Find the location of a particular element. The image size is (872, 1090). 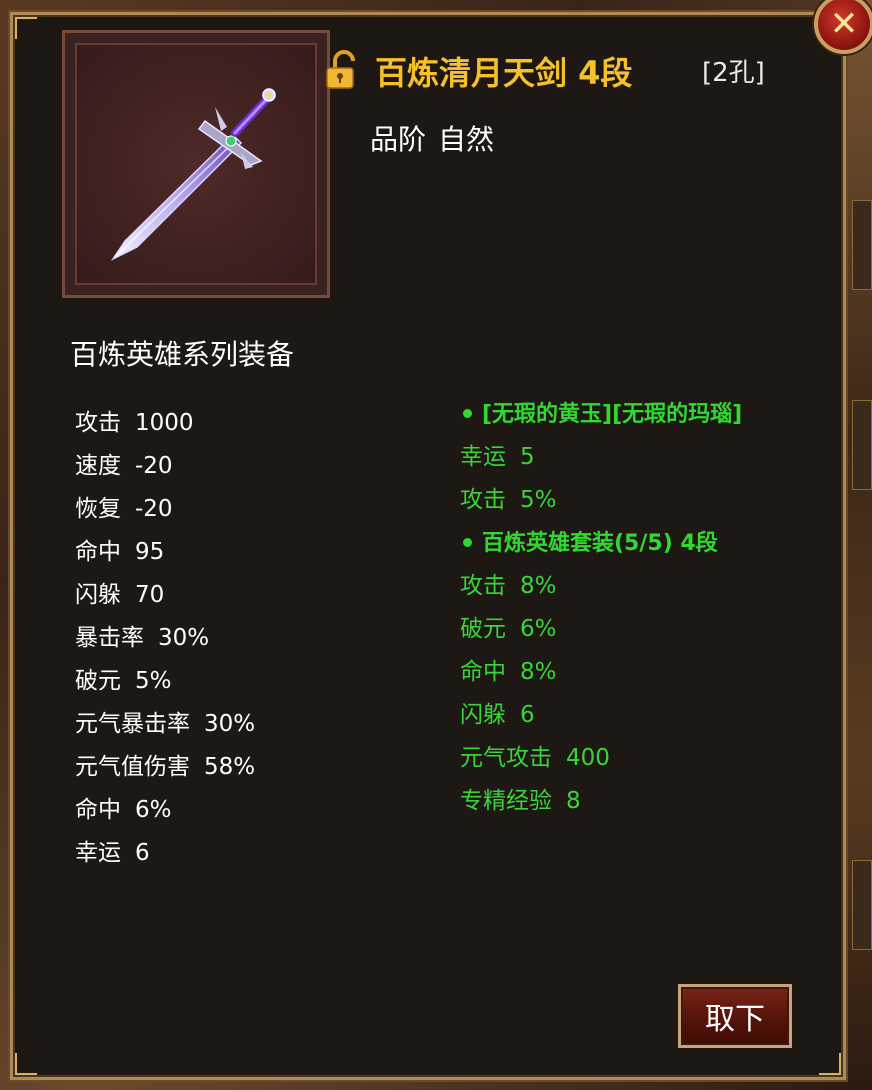

stat-row: 速度 -20 is located at coordinates (165, 469).